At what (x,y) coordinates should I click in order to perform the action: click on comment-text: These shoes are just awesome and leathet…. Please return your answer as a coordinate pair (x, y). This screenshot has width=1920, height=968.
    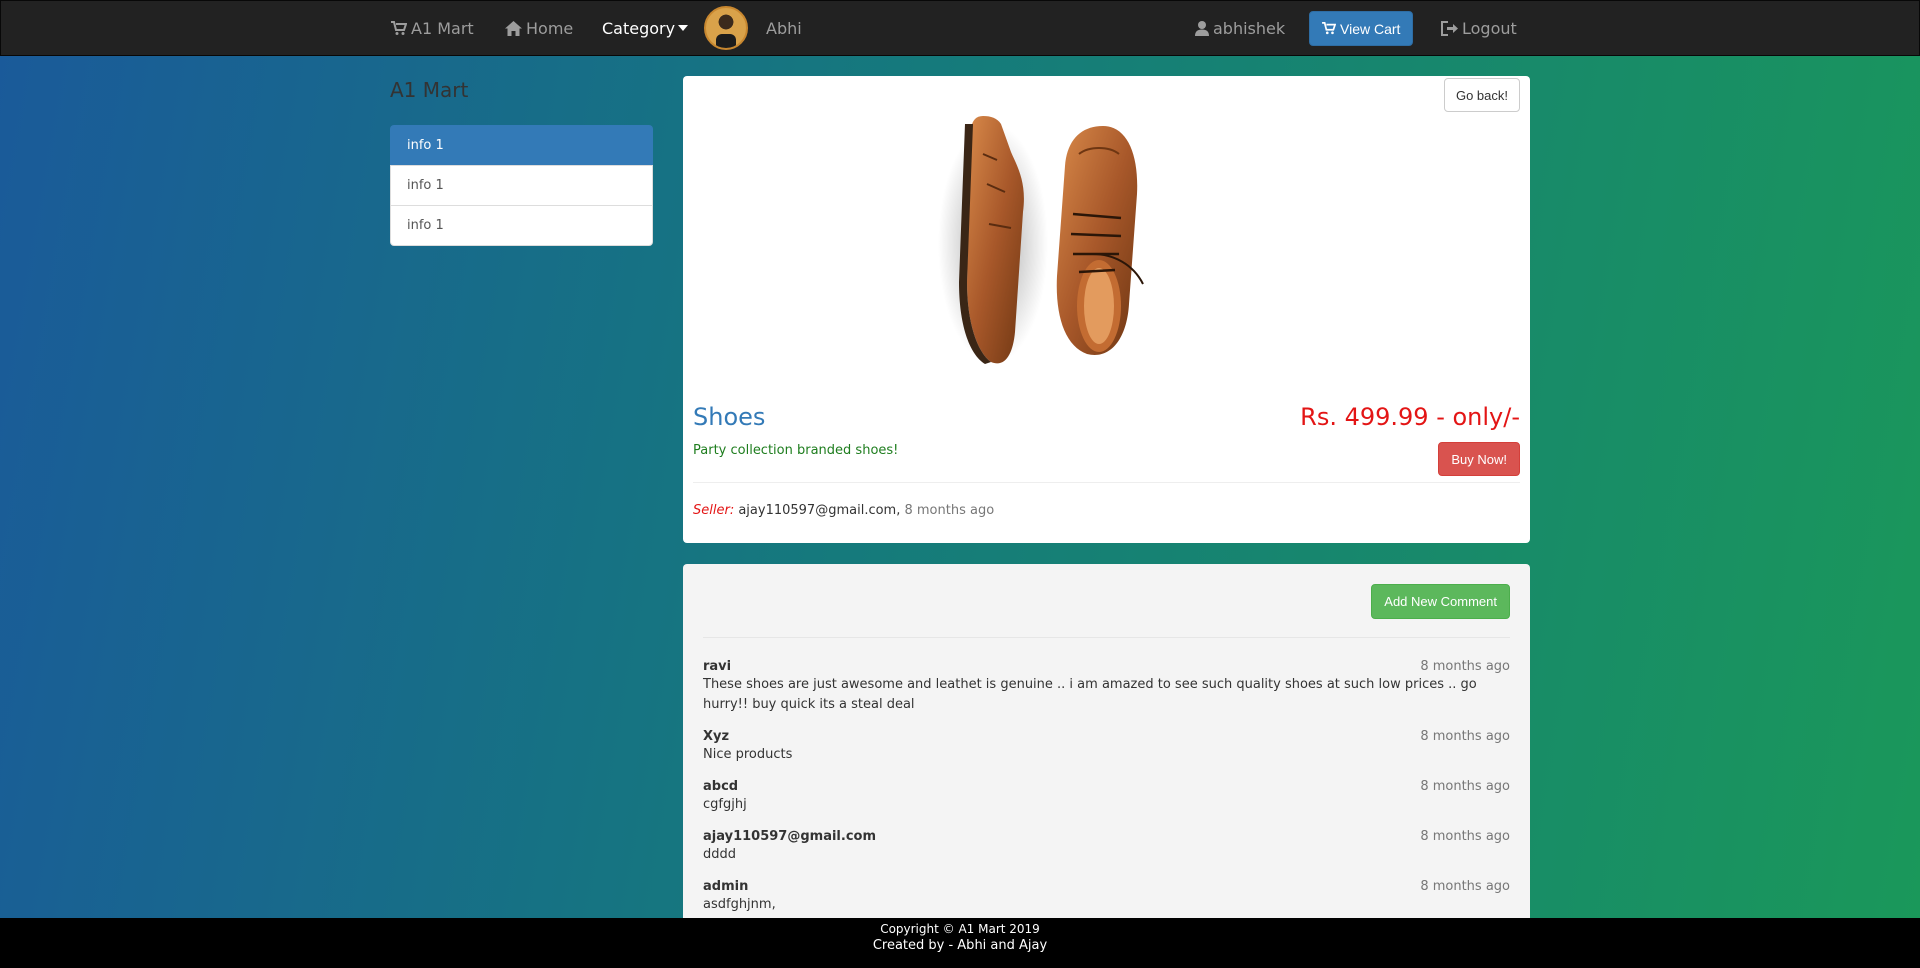
    Looking at the image, I should click on (1090, 694).